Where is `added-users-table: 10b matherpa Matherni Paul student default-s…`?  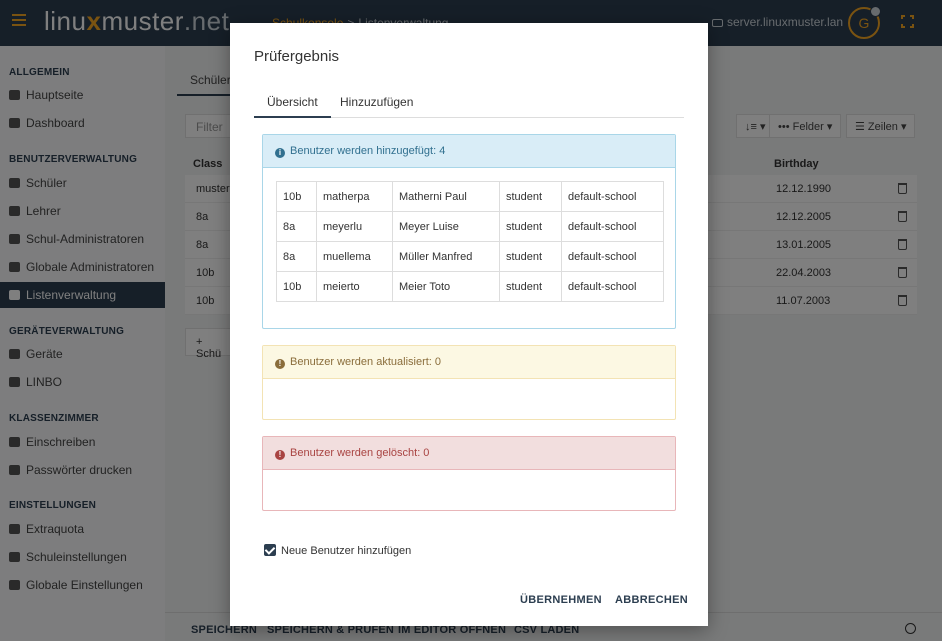 added-users-table: 10b matherpa Matherni Paul student default-s… is located at coordinates (470, 241).